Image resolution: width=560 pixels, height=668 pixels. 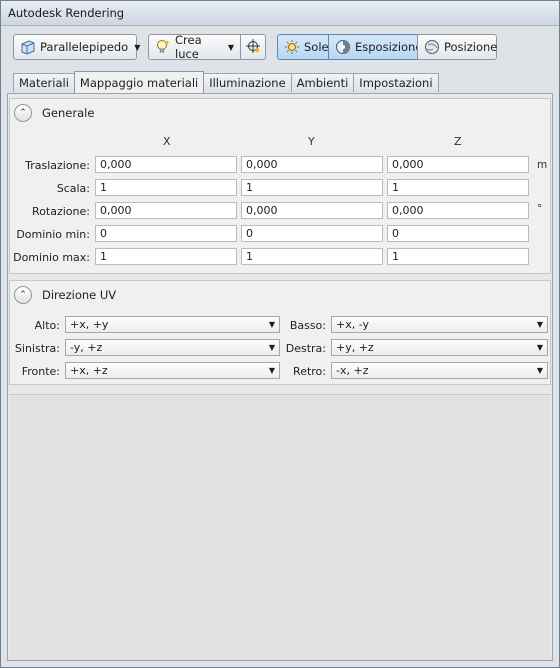 I want to click on tab-lighting: Illuminazione, so click(x=247, y=82).